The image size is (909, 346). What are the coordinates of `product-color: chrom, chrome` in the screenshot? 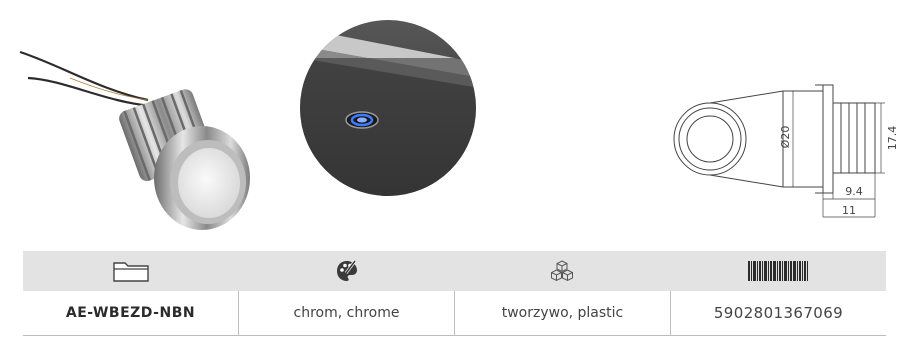 It's located at (346, 313).